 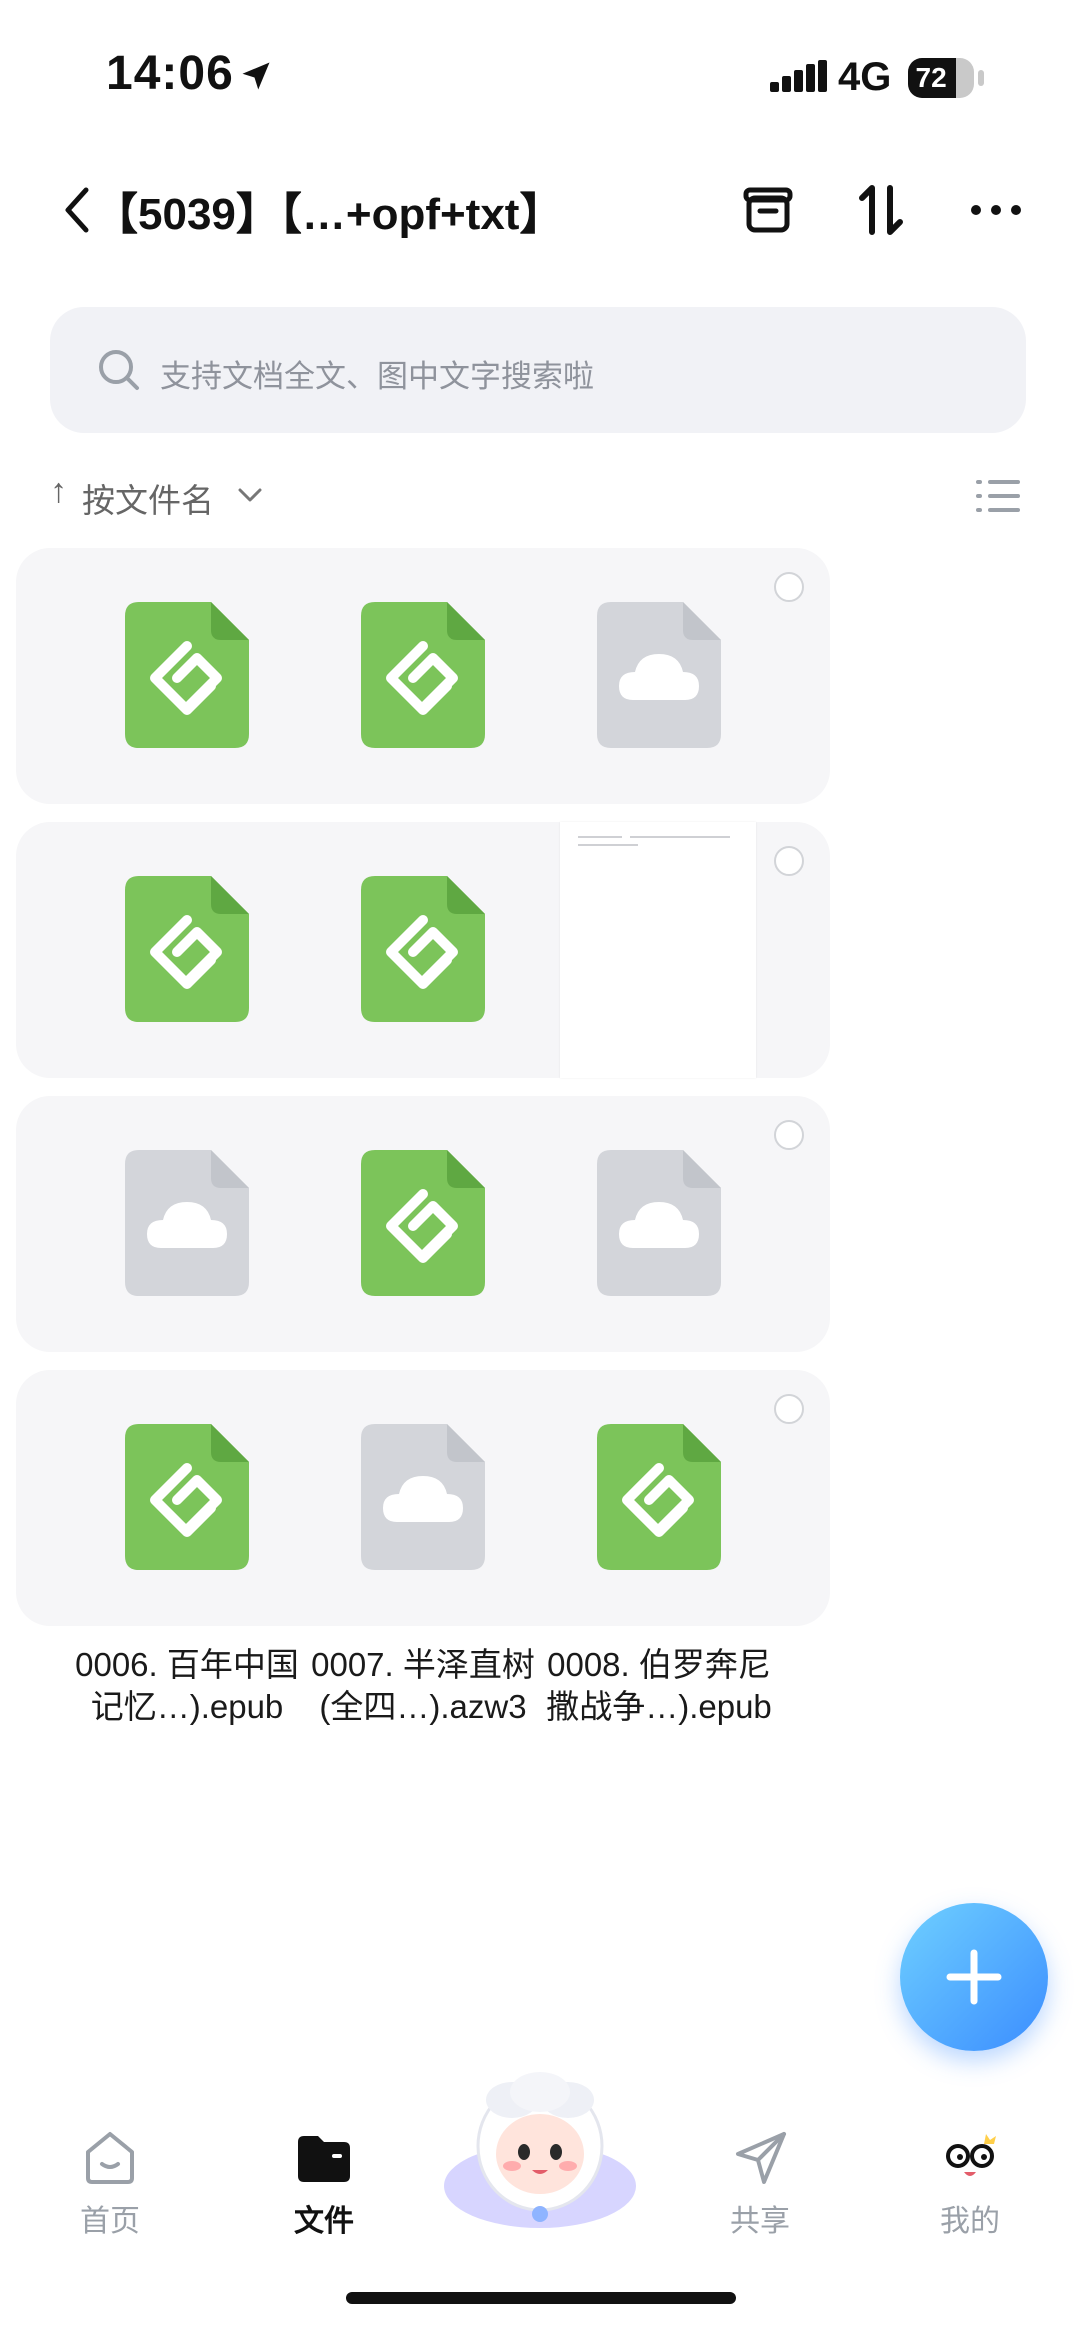 I want to click on add-button, so click(x=974, y=1977).